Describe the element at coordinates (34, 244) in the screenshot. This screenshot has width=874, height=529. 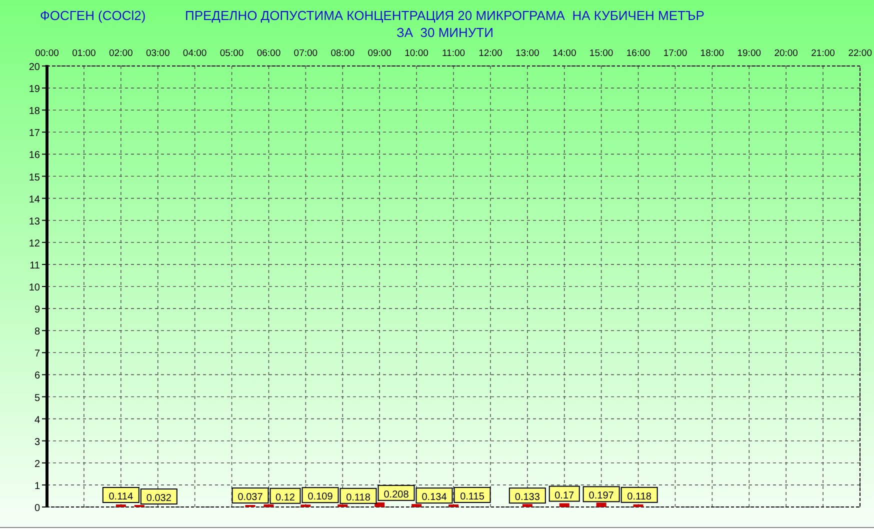
I see `y-tick-label: 12` at that location.